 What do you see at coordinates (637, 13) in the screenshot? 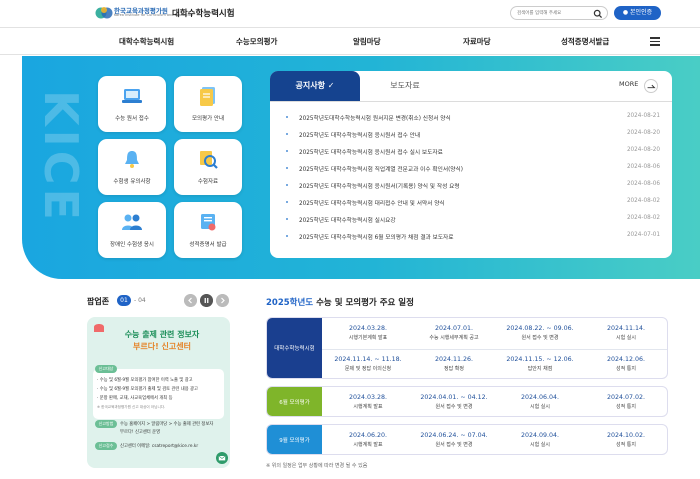
I see `identity-verify-button: ● 본인인증` at bounding box center [637, 13].